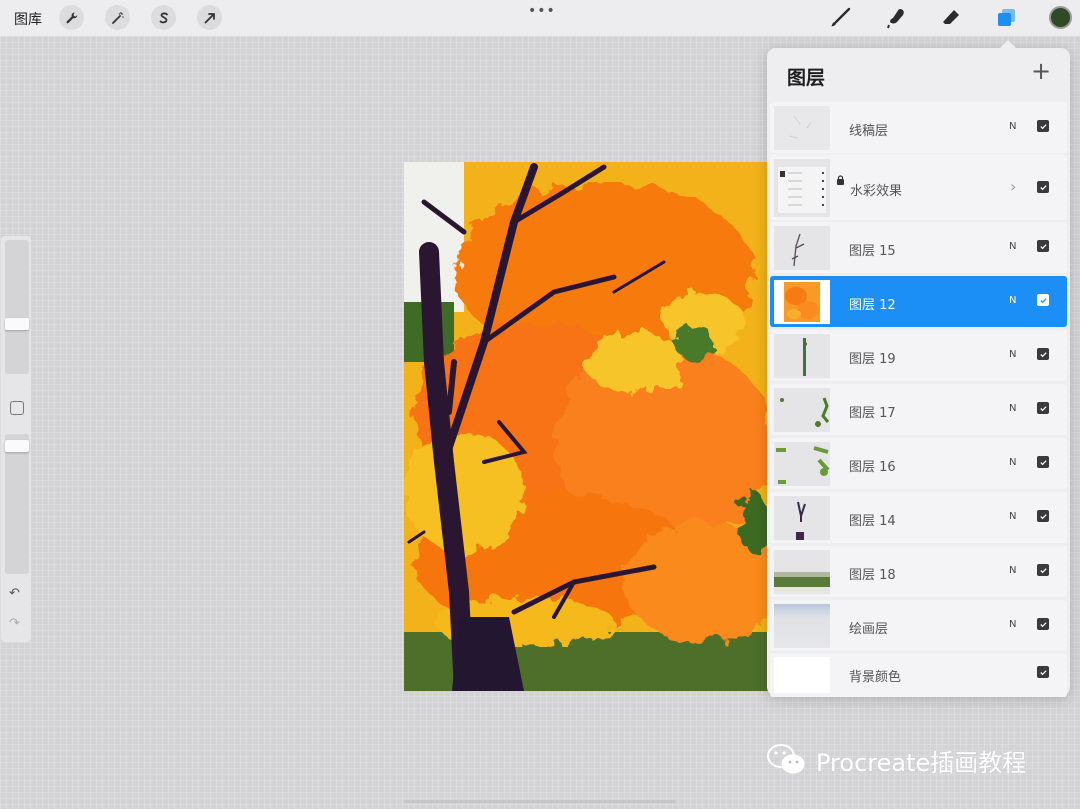 The height and width of the screenshot is (809, 1080). I want to click on layer-name: 线稿层, so click(869, 131).